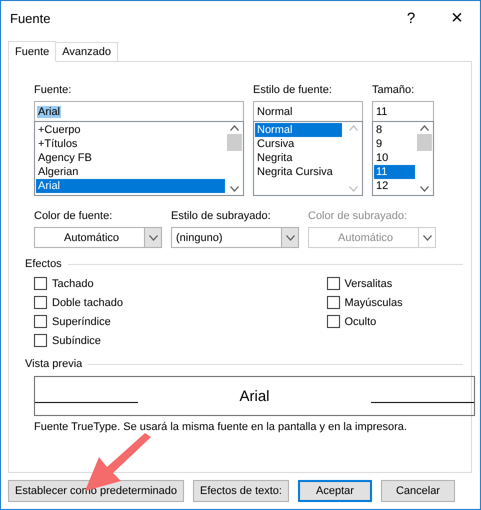  I want to click on list-box: +Cuerpo +Títulos Agency FB Algerian Arial, so click(139, 158).